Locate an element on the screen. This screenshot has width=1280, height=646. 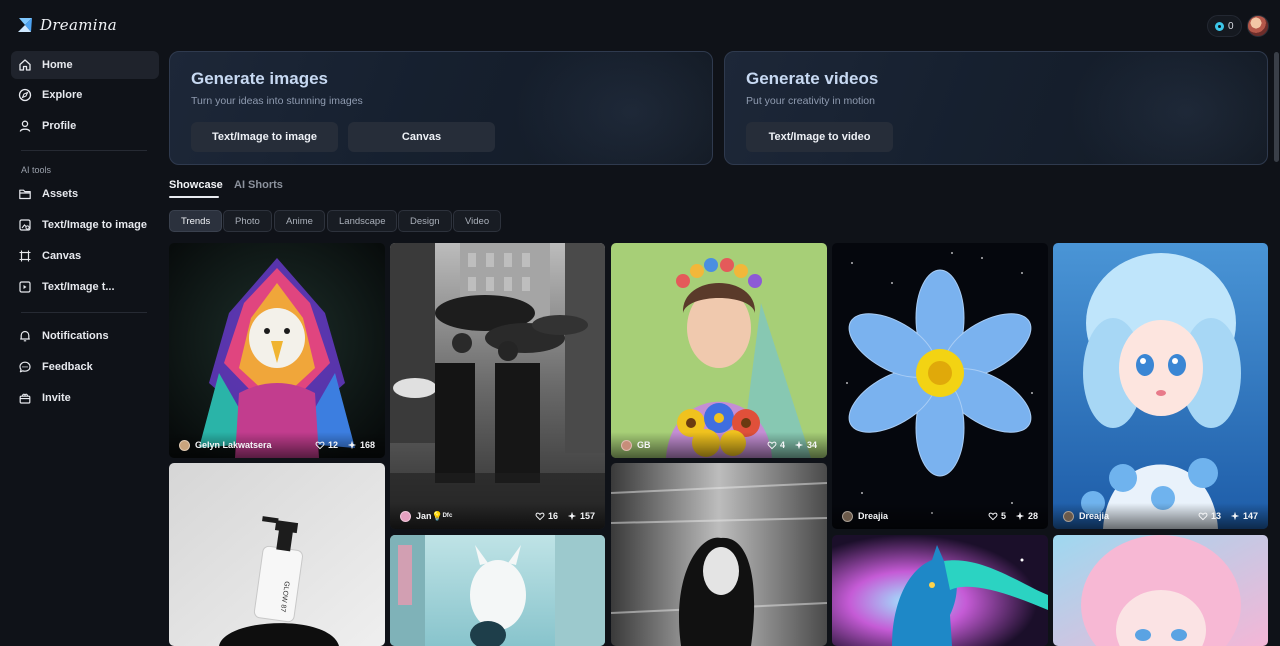
nav-profile: Profile is located at coordinates (85, 126).